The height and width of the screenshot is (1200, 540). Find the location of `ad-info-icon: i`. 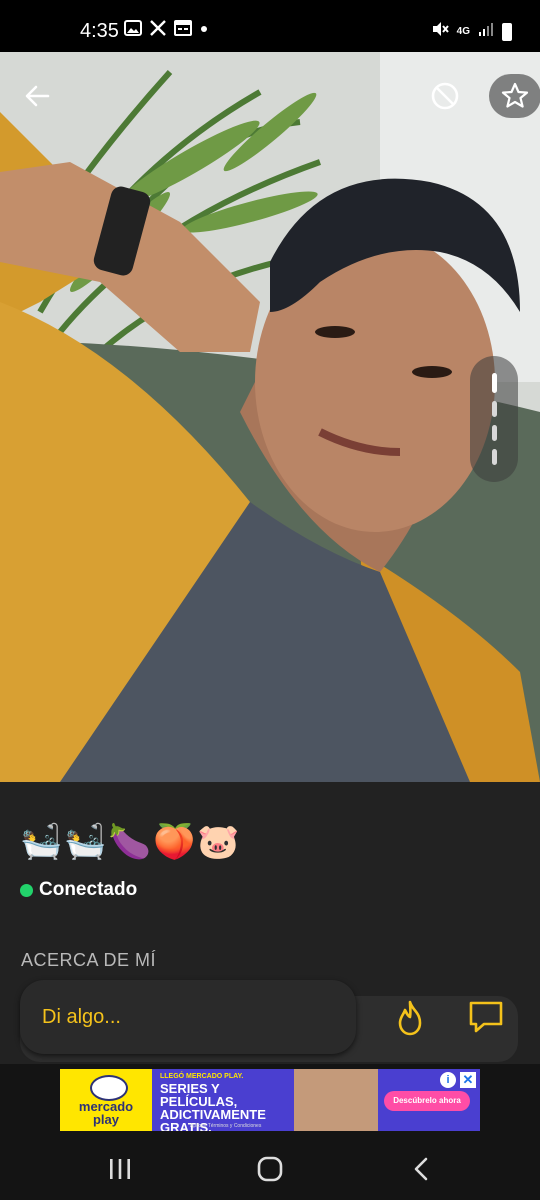

ad-info-icon: i is located at coordinates (448, 1080).